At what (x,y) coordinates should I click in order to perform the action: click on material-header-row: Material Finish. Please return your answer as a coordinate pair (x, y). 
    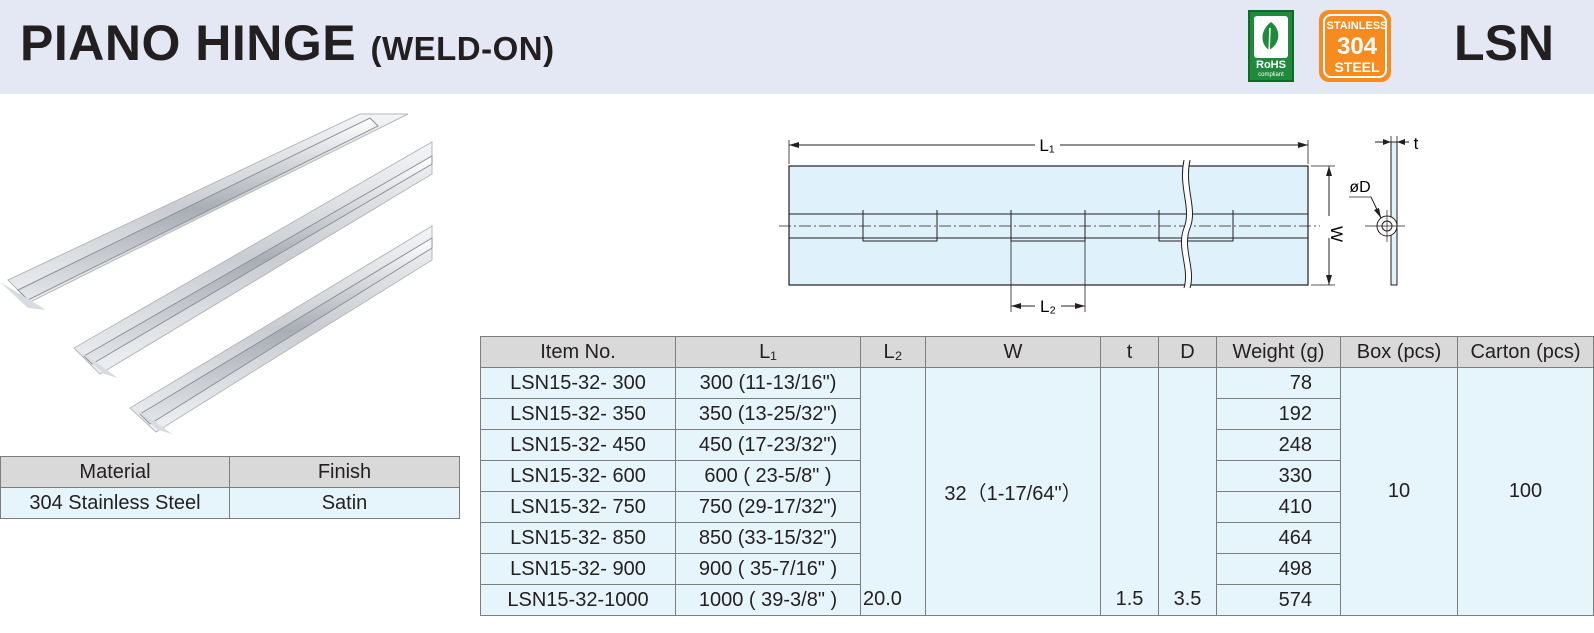
    Looking at the image, I should click on (230, 472).